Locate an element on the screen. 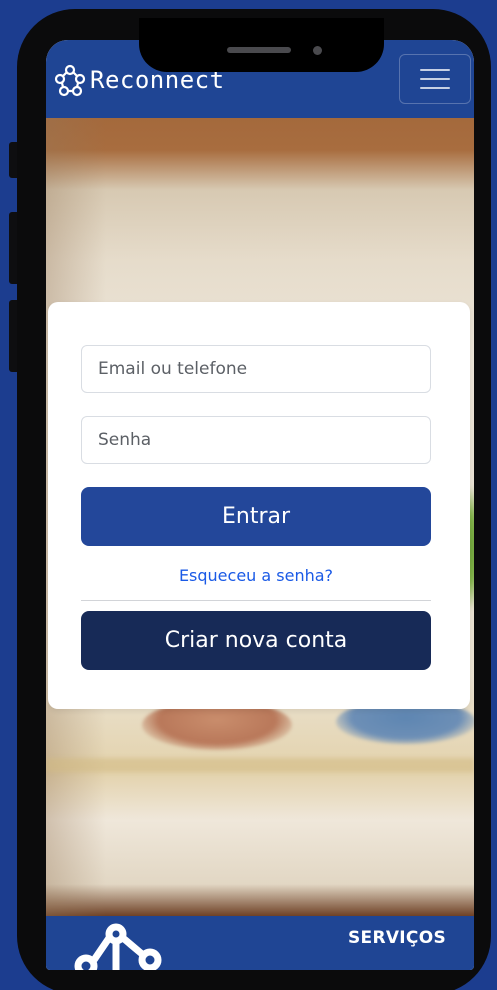 The width and height of the screenshot is (497, 990). hamburger-menu-button is located at coordinates (435, 79).